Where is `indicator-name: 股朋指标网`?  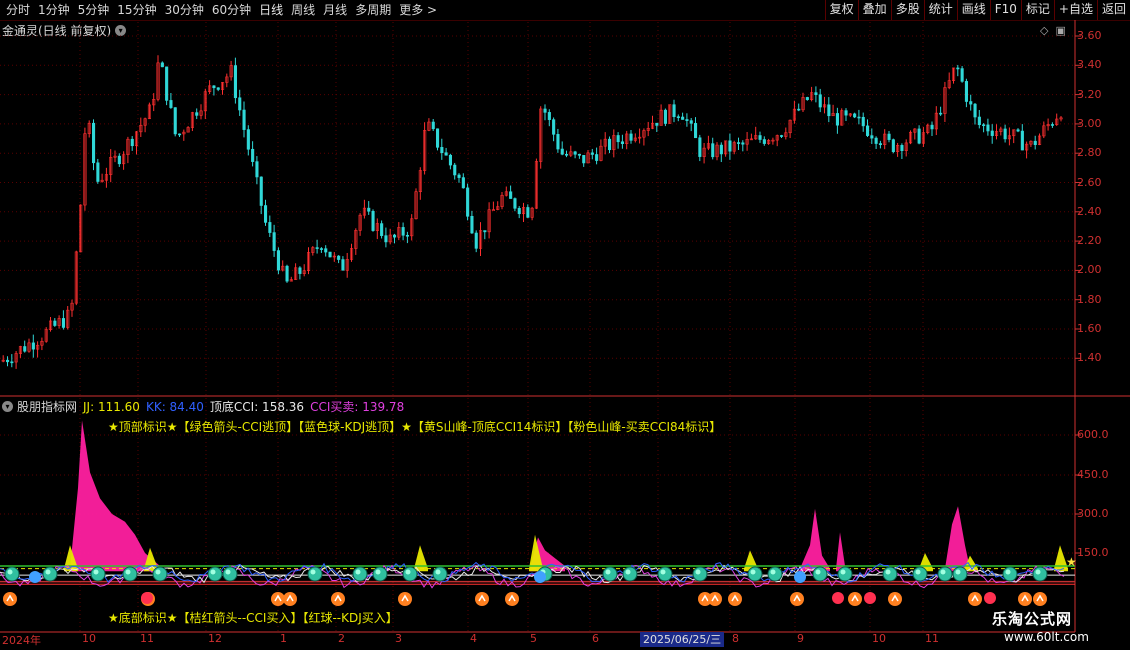 indicator-name: 股朋指标网 is located at coordinates (47, 407).